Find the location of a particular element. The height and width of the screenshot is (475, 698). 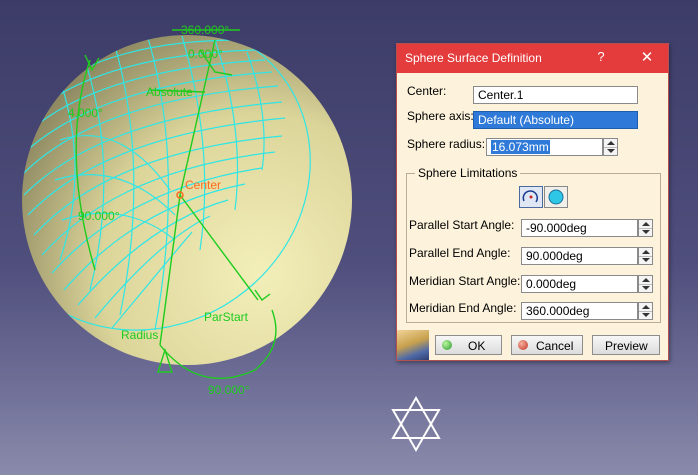

label-parstart: ParStart is located at coordinates (226, 317).